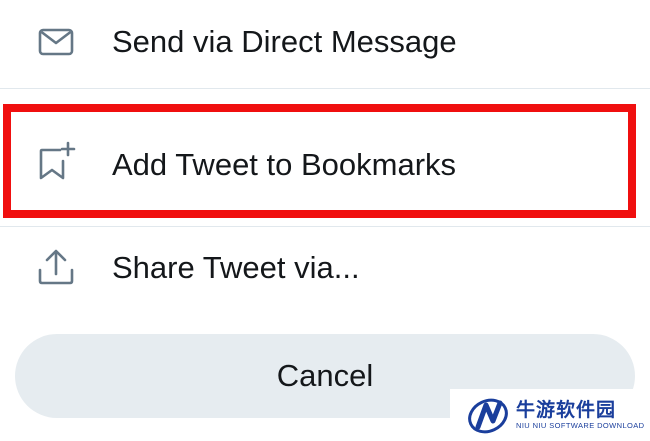 This screenshot has width=650, height=441. Describe the element at coordinates (56, 267) in the screenshot. I see `share-icon` at that location.